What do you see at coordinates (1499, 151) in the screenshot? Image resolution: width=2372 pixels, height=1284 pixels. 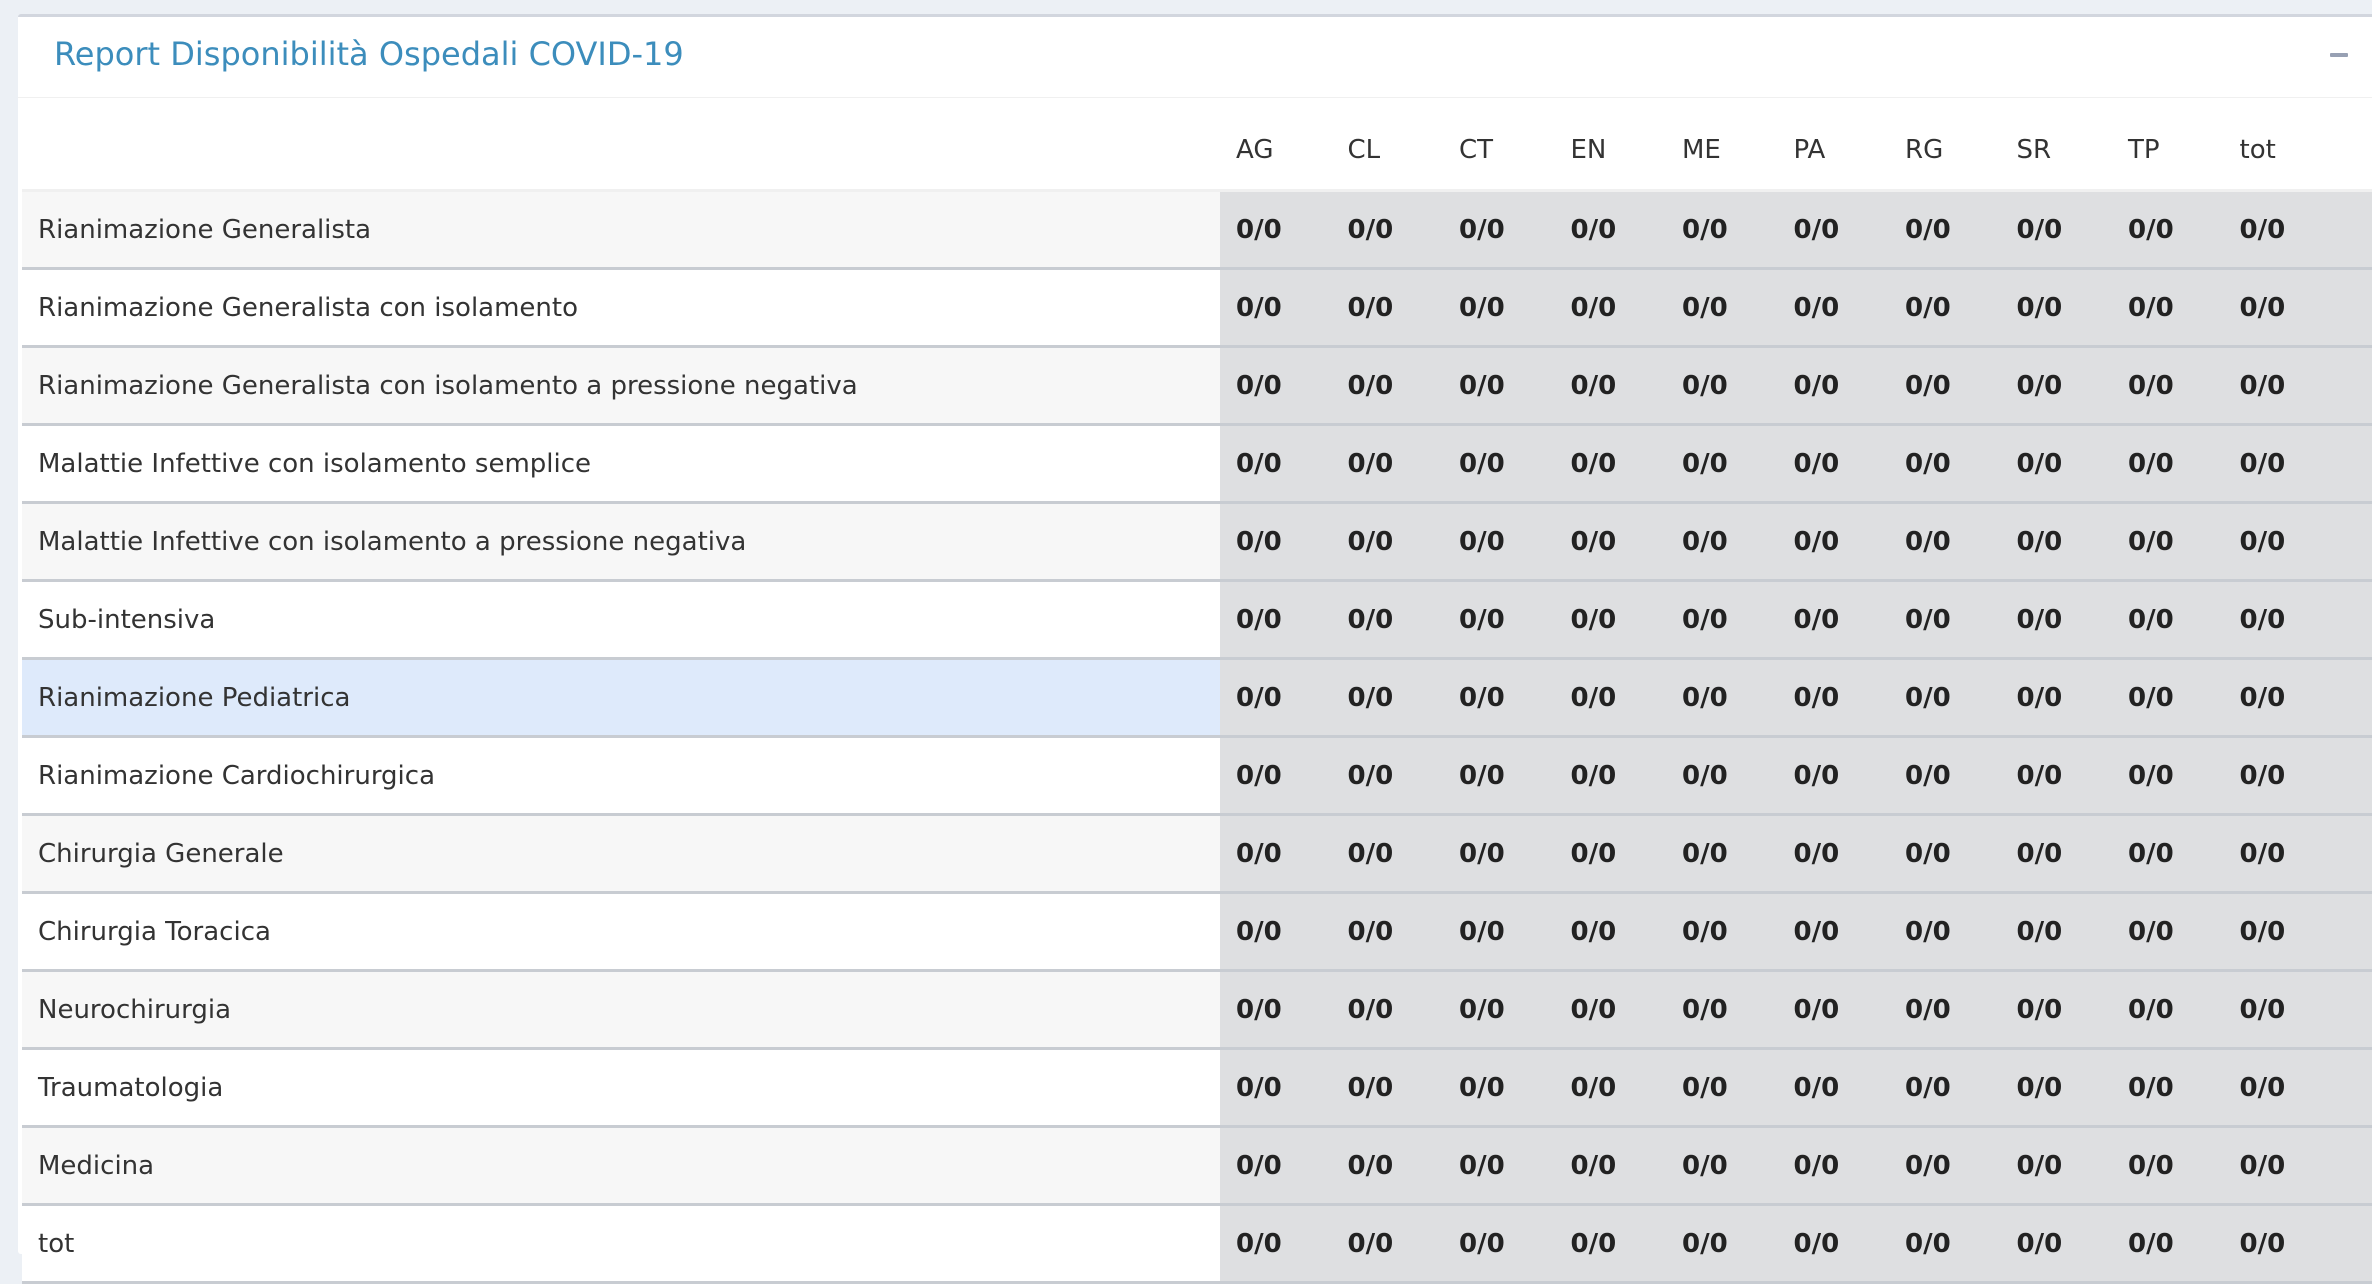 I see `column-header-ct: CT` at bounding box center [1499, 151].